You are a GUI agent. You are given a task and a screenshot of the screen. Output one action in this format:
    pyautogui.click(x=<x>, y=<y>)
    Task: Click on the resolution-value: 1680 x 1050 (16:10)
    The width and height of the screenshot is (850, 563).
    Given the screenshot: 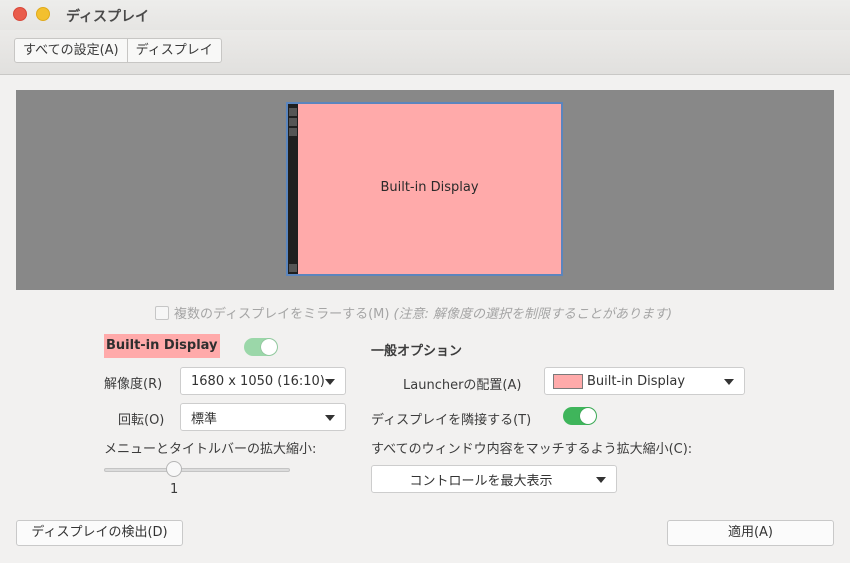 What is the action you would take?
    pyautogui.click(x=258, y=381)
    